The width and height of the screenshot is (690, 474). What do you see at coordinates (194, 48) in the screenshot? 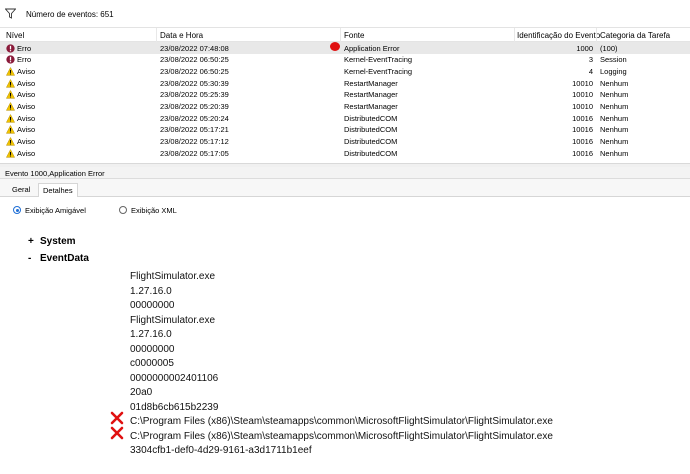
I see `cell-date: 23/08/2022 07:48:08` at bounding box center [194, 48].